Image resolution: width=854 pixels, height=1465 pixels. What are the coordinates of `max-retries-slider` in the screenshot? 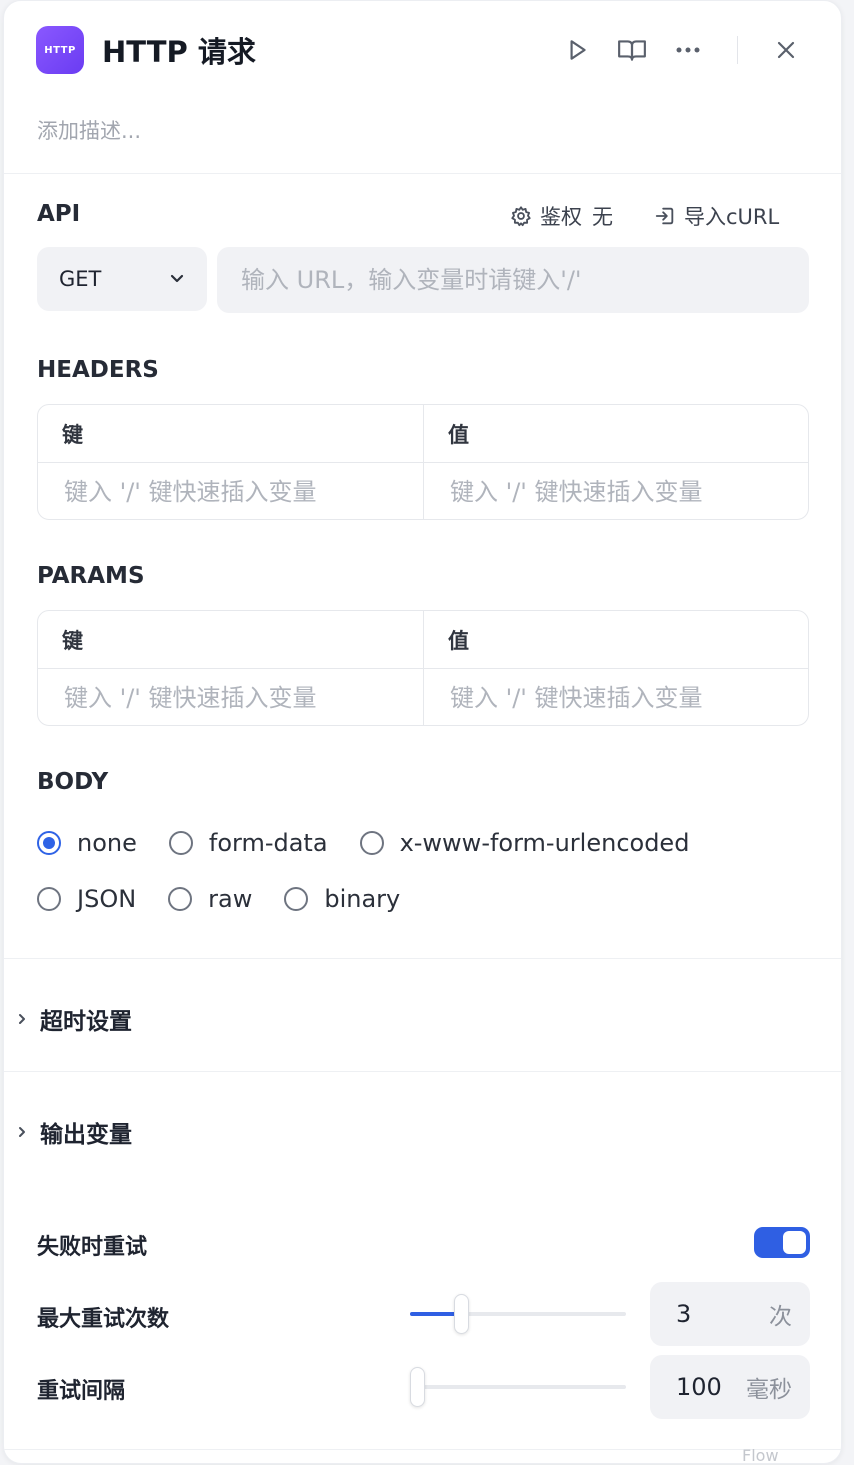 It's located at (518, 1314).